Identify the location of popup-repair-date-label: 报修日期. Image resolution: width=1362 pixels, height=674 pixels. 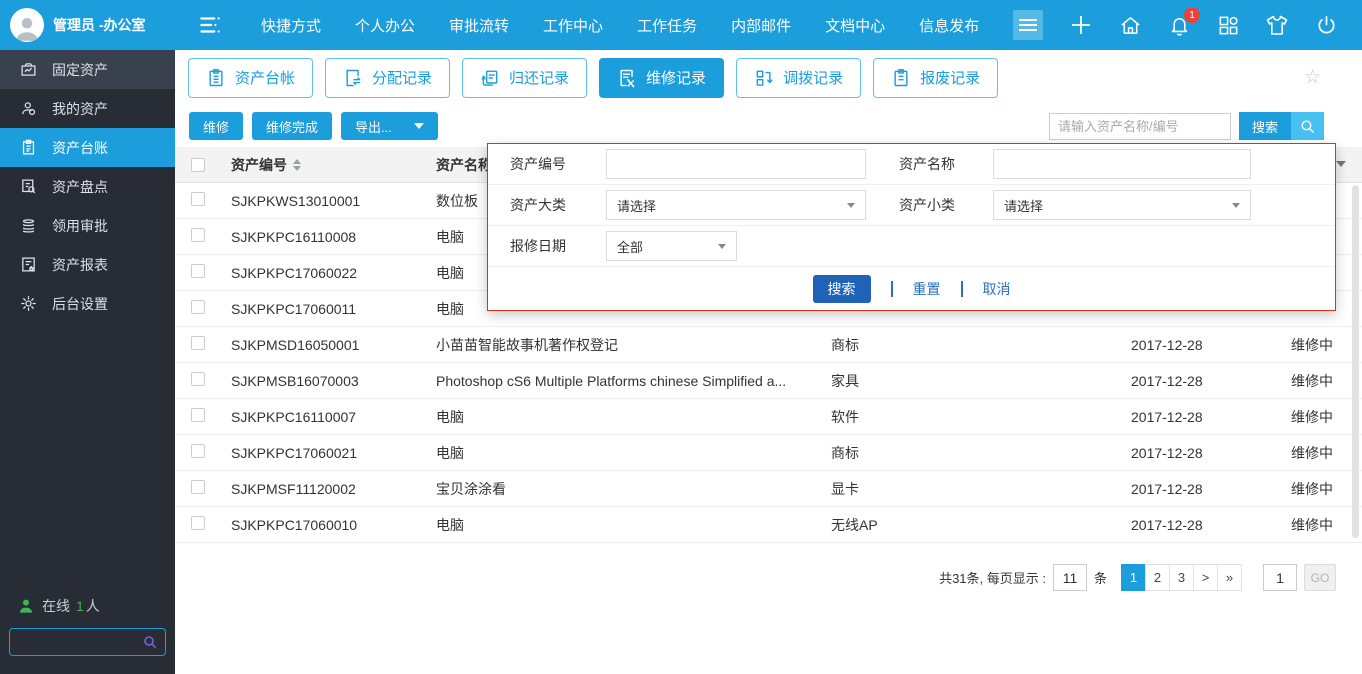
(538, 246).